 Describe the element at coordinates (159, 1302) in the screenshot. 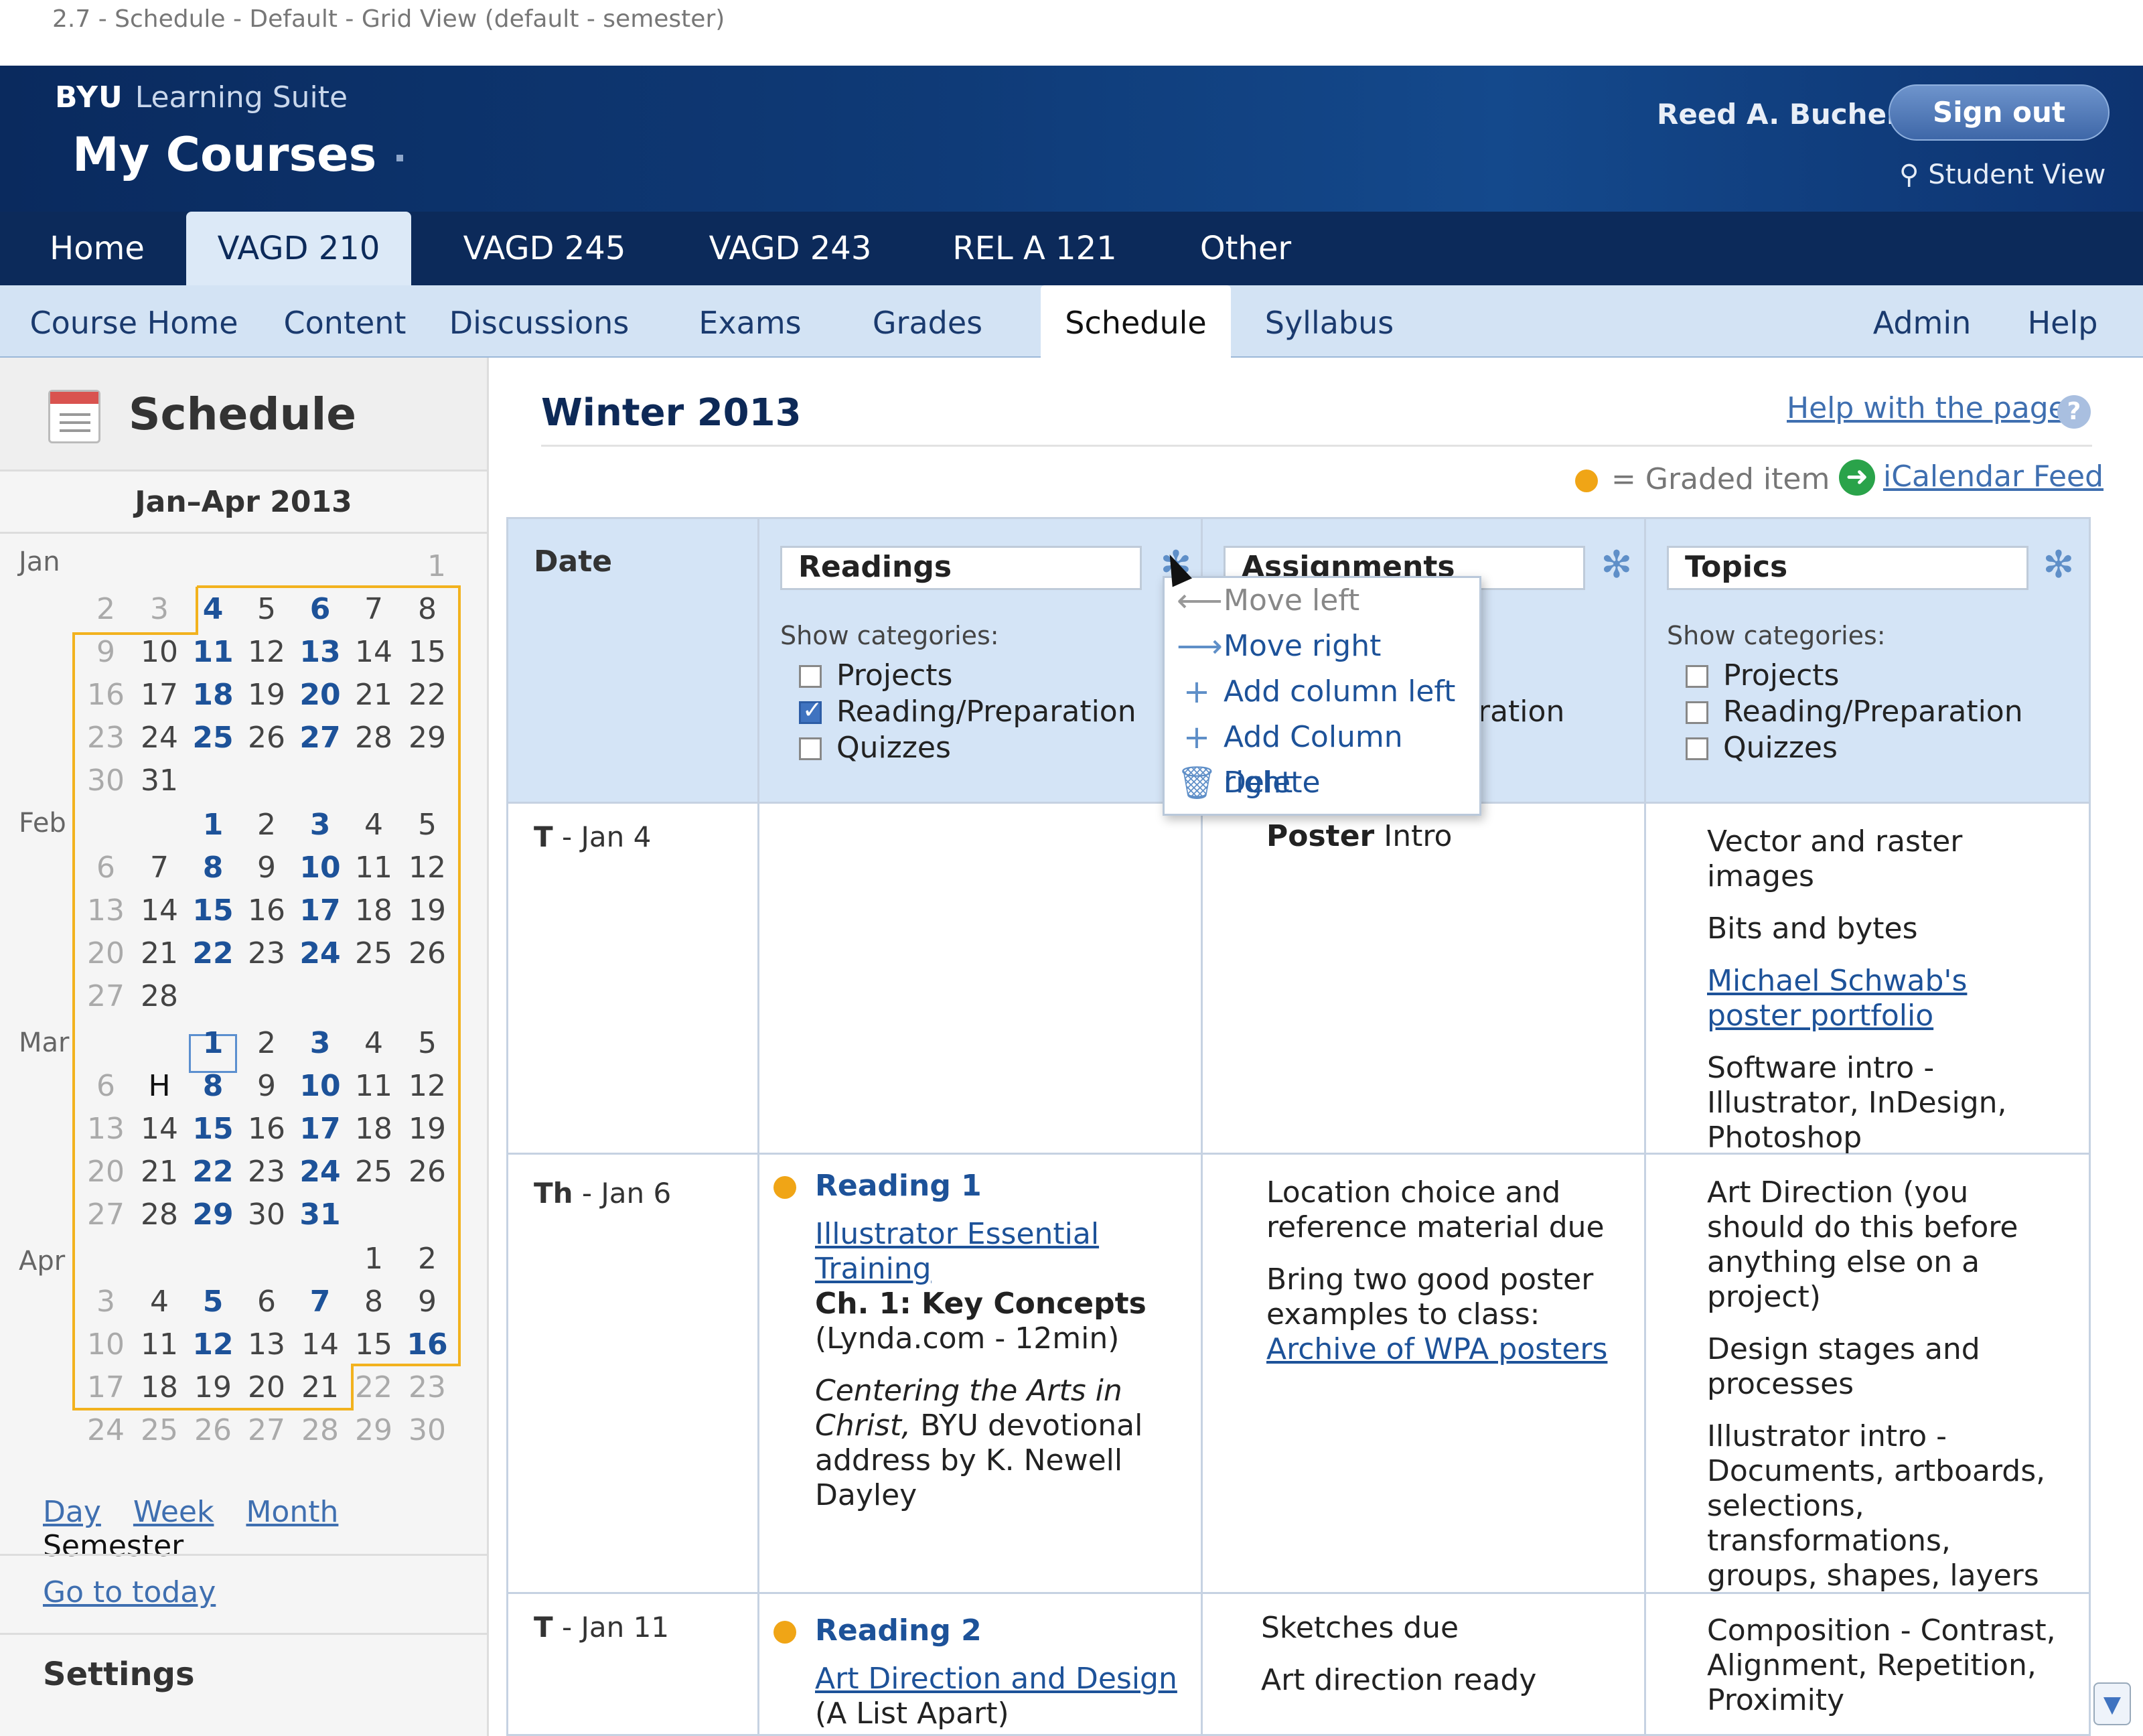

I see `calendar-day: 4` at that location.